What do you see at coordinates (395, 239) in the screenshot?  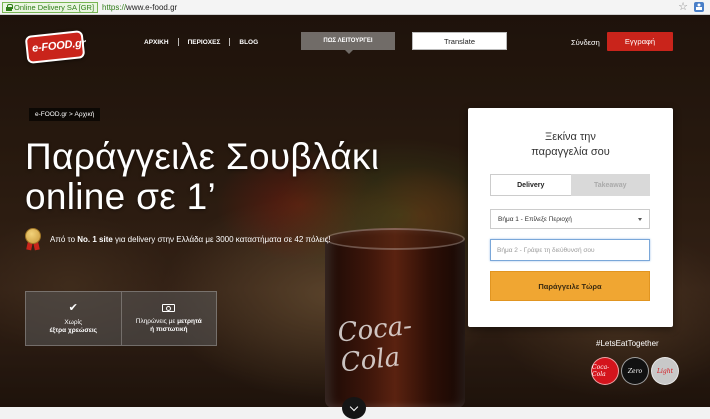 I see `glass-rim` at bounding box center [395, 239].